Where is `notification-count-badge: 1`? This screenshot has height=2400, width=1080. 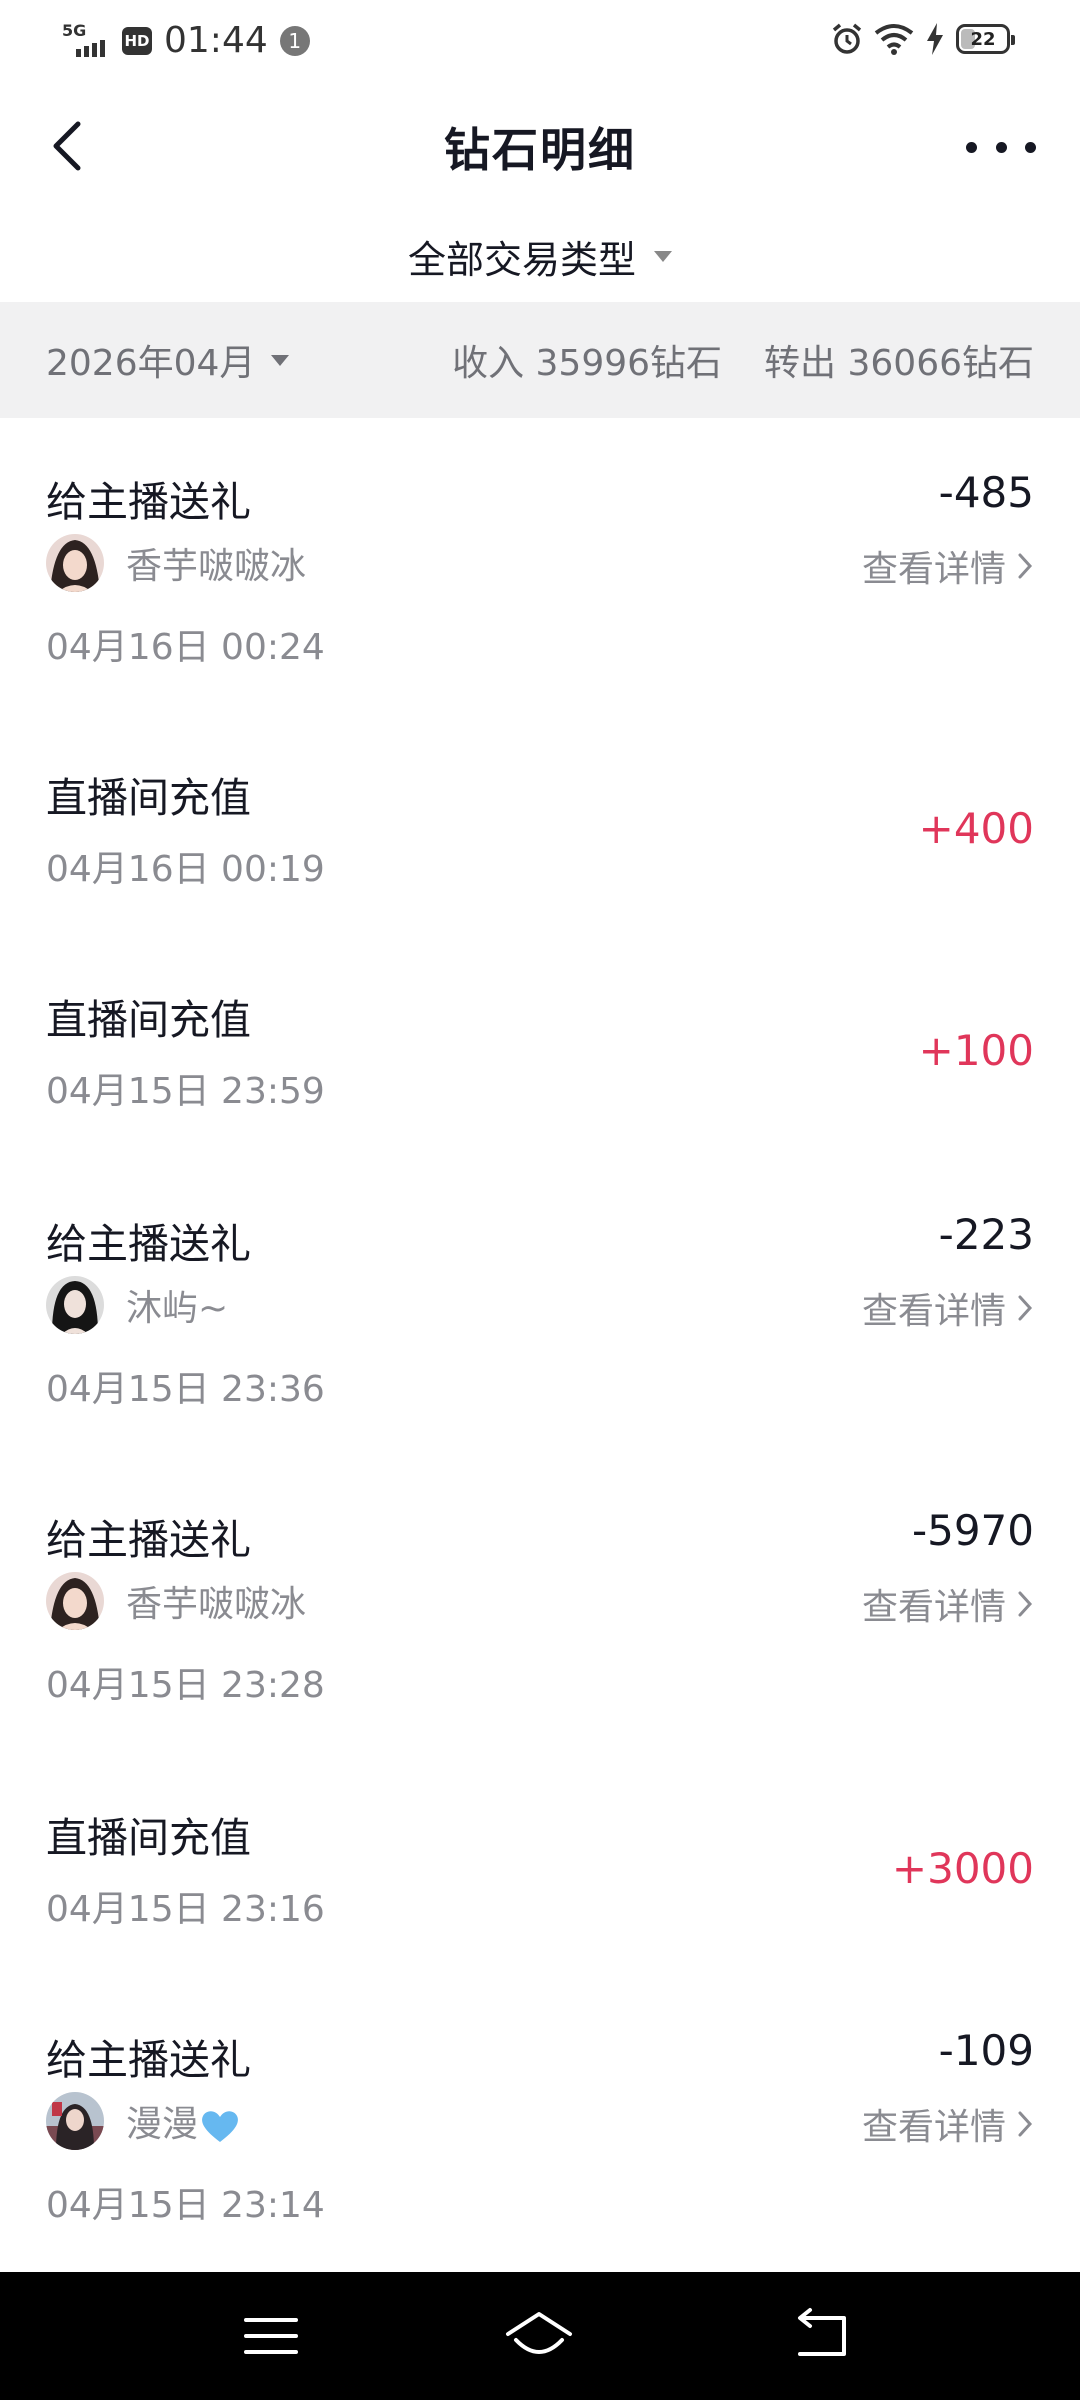 notification-count-badge: 1 is located at coordinates (294, 40).